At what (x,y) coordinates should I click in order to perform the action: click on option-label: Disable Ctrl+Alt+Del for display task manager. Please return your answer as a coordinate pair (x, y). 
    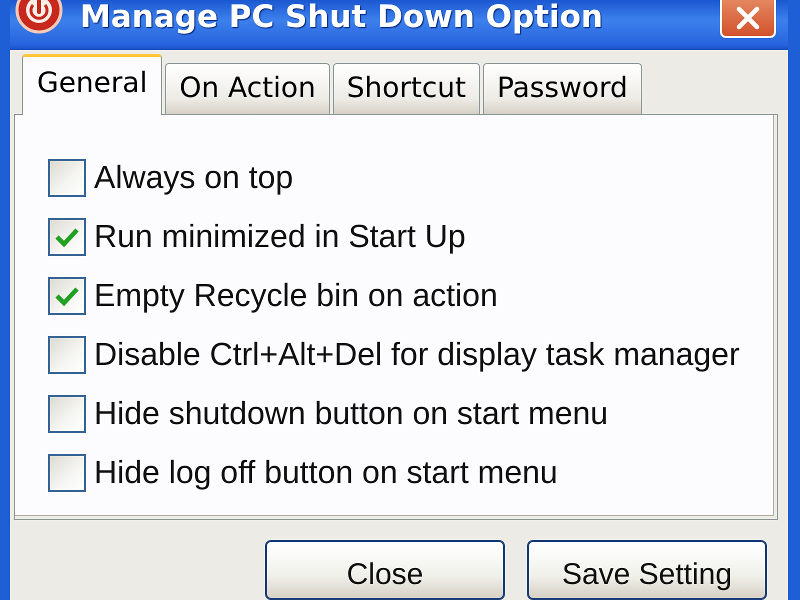
    Looking at the image, I should click on (417, 355).